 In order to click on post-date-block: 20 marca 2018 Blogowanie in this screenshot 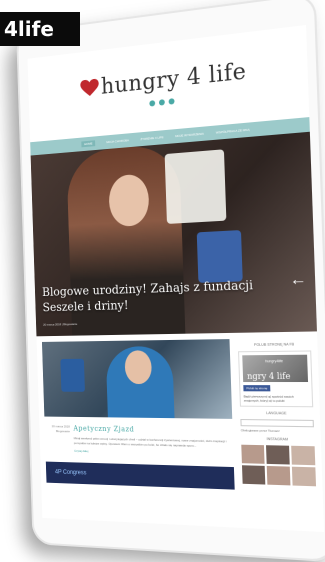, I will do `click(58, 438)`.